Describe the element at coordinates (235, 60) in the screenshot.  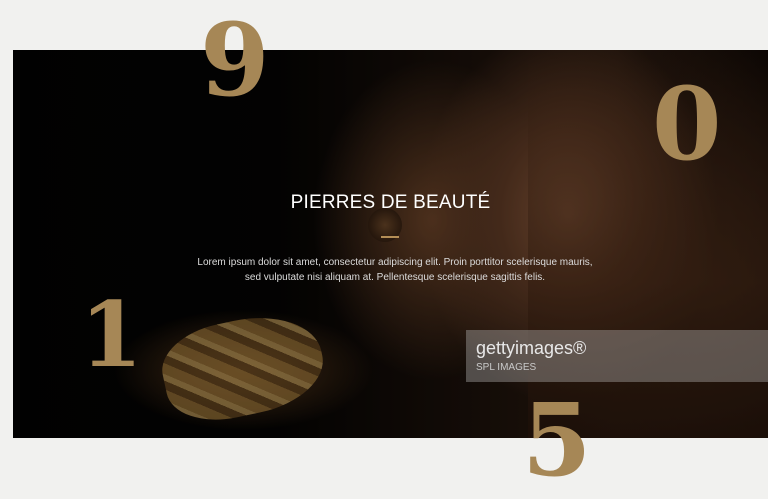
I see `decorative-number-9: 9` at that location.